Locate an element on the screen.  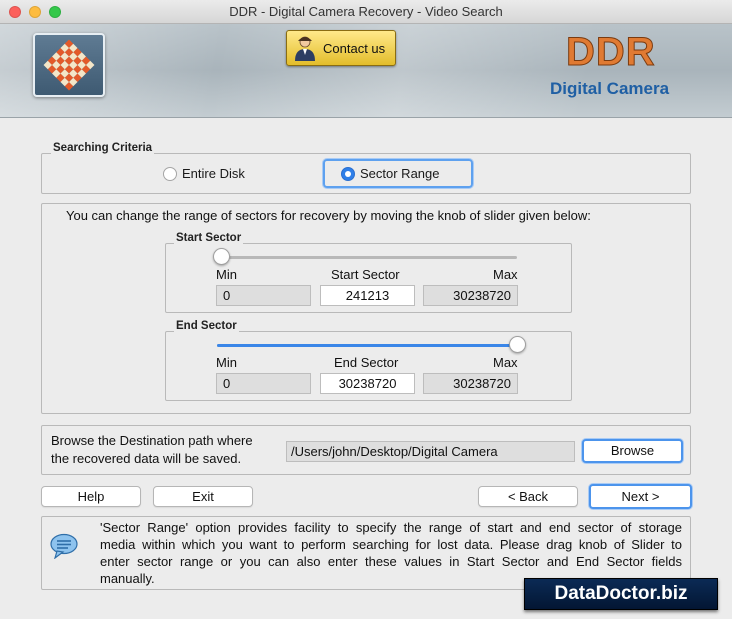
radio-entire-disk-label: Entire Disk is located at coordinates (213, 173).